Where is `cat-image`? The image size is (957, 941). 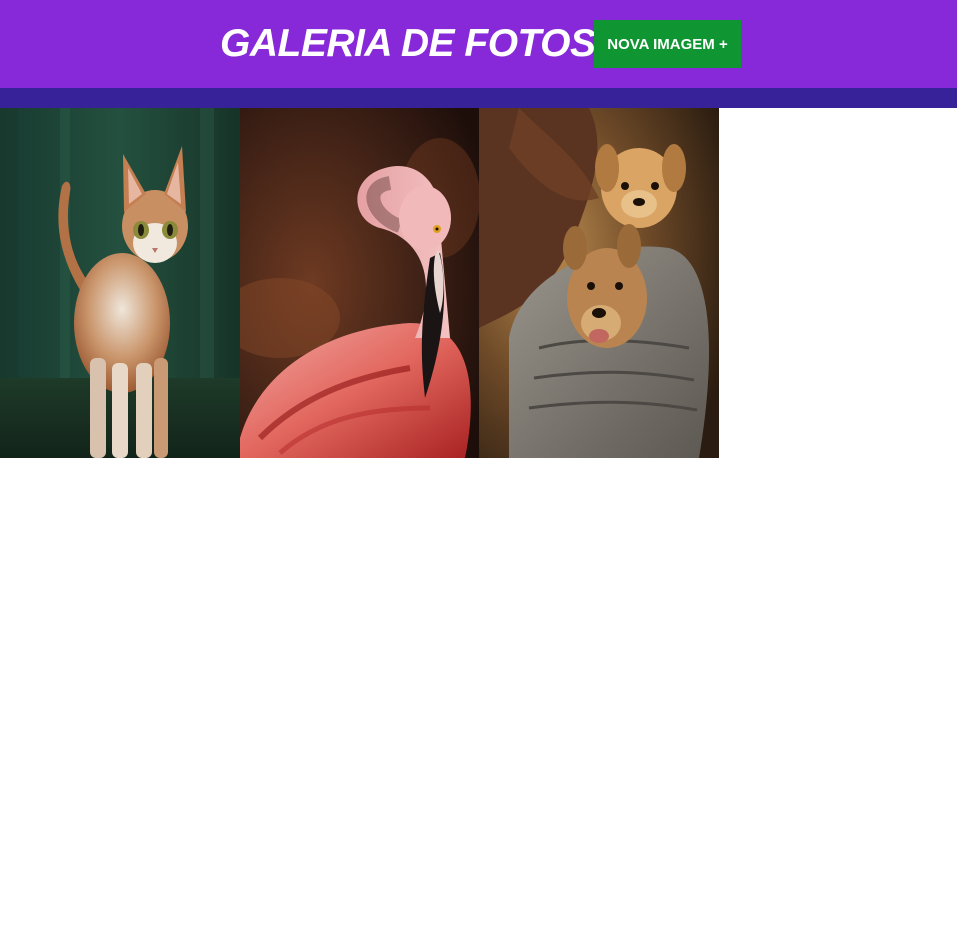
cat-image is located at coordinates (120, 283).